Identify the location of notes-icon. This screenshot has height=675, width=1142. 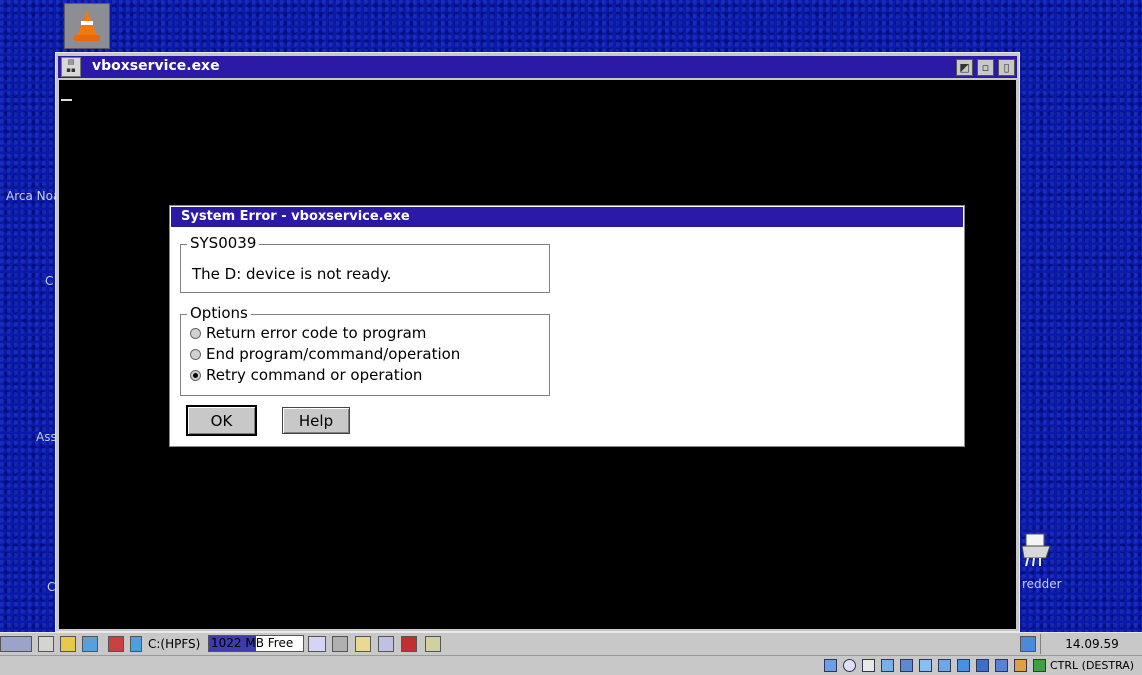
(433, 644).